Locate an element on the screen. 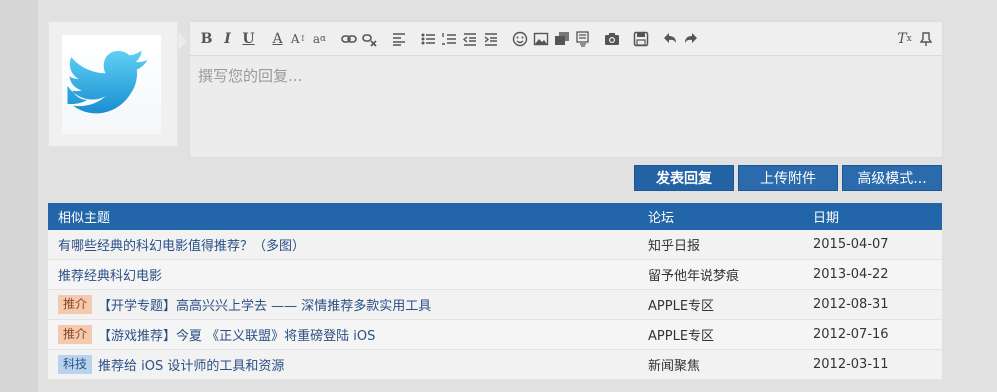 This screenshot has width=997, height=392. clear-format-icon: Tx is located at coordinates (904, 39).